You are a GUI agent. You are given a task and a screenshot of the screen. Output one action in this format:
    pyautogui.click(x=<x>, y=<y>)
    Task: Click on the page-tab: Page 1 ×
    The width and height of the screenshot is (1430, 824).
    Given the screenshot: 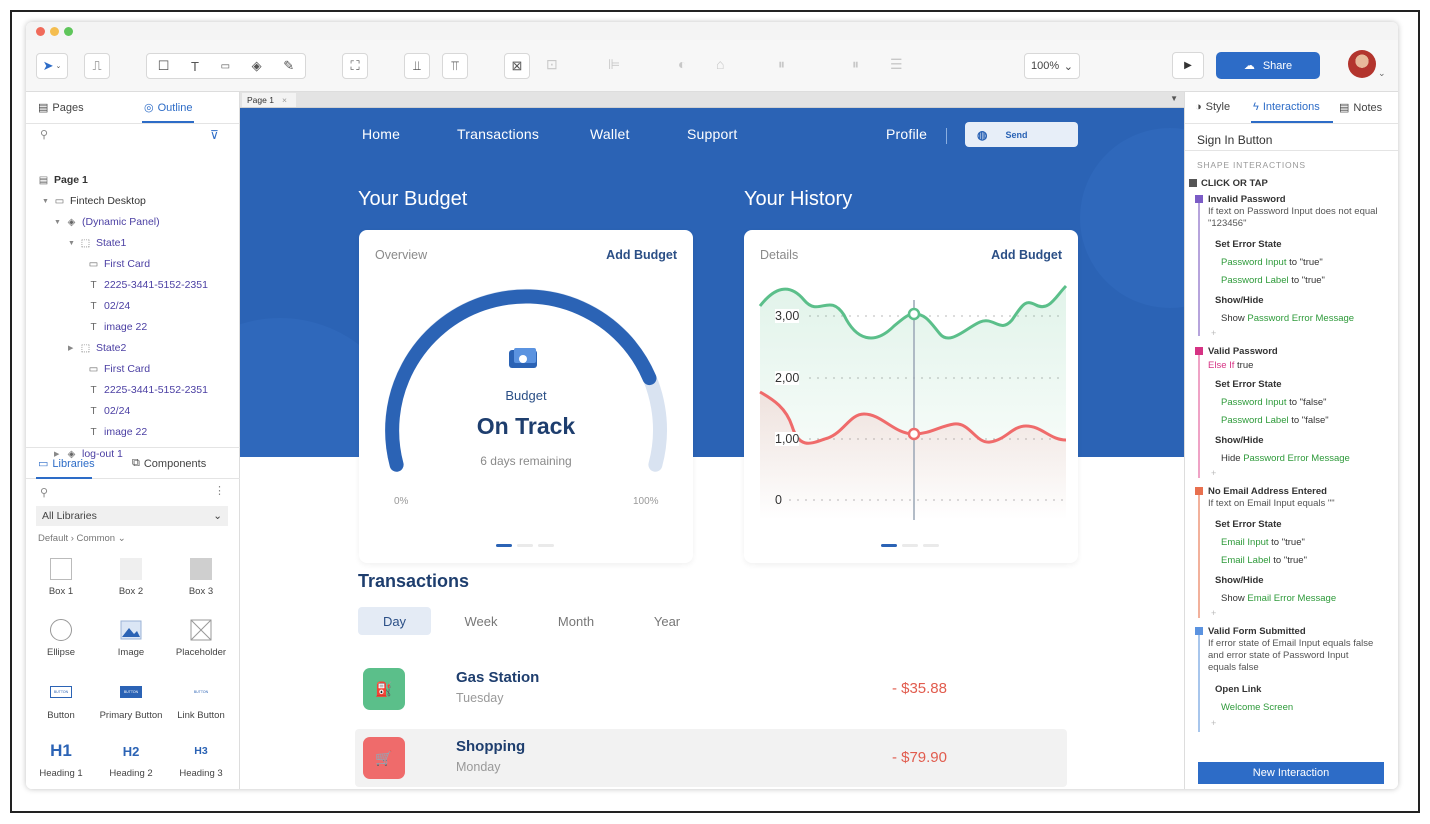 What is the action you would take?
    pyautogui.click(x=269, y=100)
    